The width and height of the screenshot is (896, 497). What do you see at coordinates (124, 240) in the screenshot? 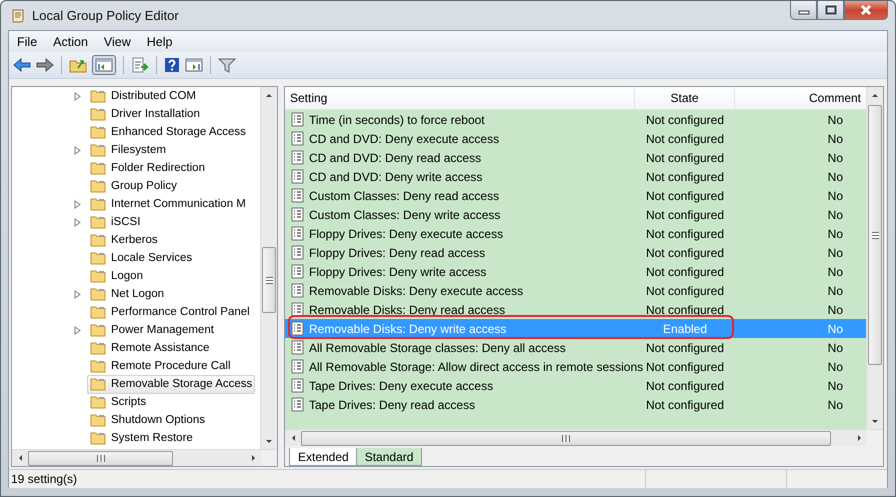
I see `tree-item: Kerberos` at bounding box center [124, 240].